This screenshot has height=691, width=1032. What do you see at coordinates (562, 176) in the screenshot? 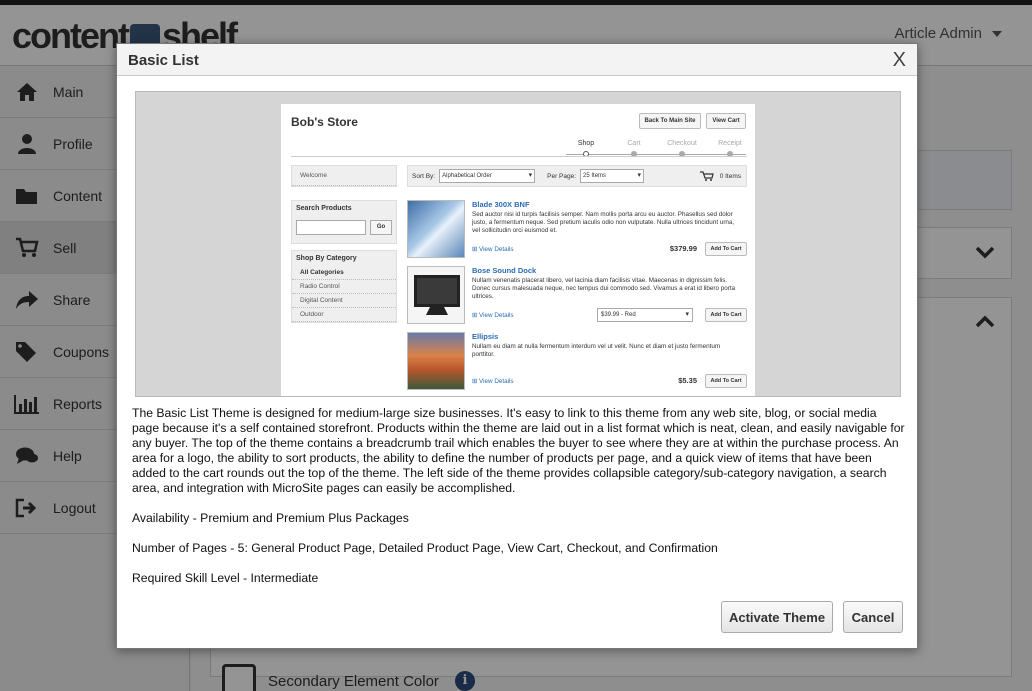
I see `per-page-label: Per Page:` at bounding box center [562, 176].